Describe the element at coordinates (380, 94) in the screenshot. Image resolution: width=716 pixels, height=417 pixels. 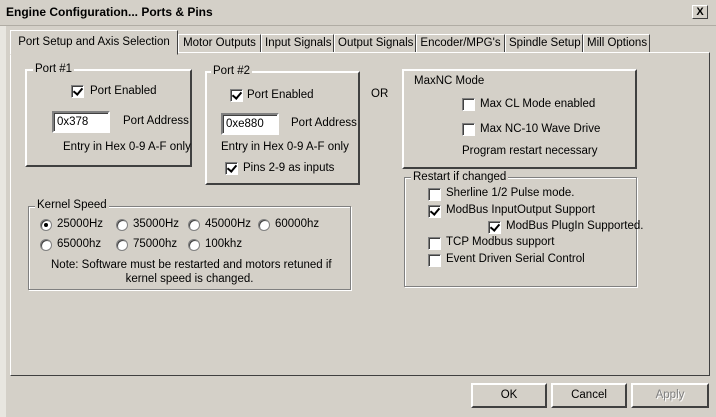
I see `or-label: OR` at that location.